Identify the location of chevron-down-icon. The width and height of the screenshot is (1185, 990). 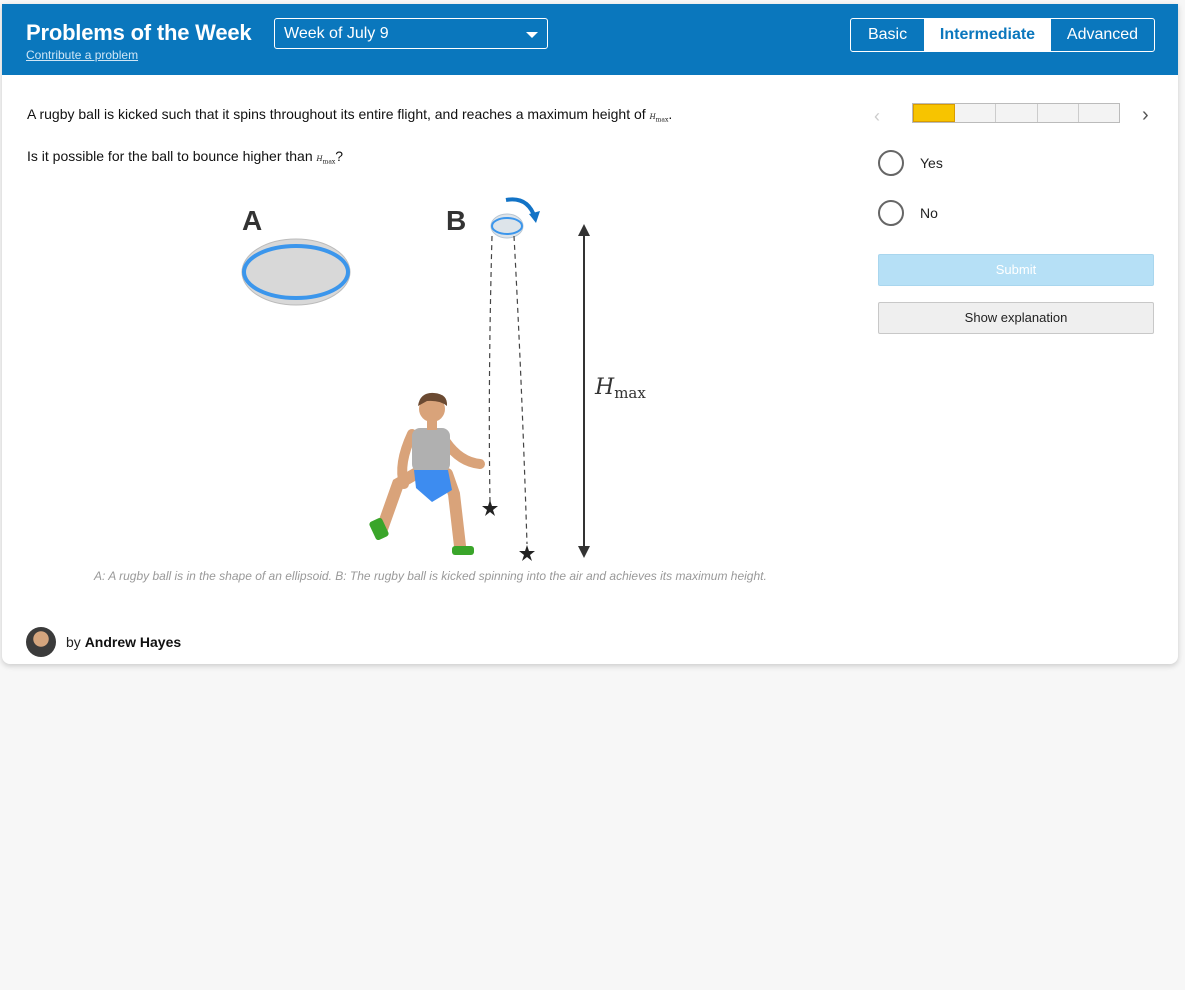
(532, 35).